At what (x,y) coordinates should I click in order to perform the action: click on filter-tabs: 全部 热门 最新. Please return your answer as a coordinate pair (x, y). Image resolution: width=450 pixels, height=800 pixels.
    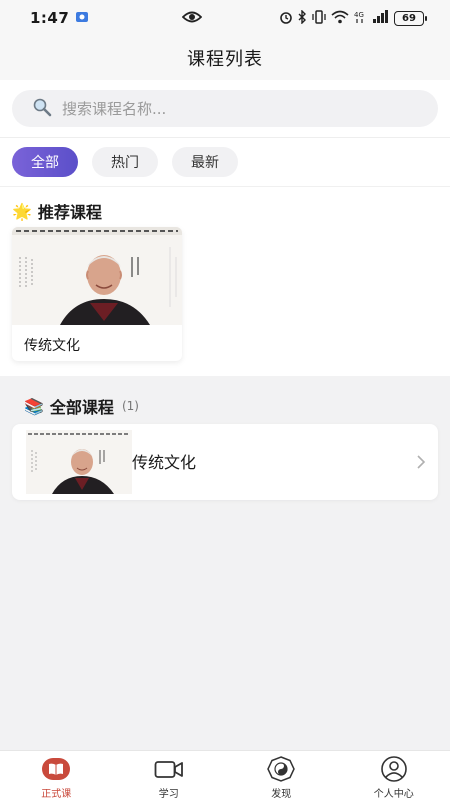
    Looking at the image, I should click on (225, 162).